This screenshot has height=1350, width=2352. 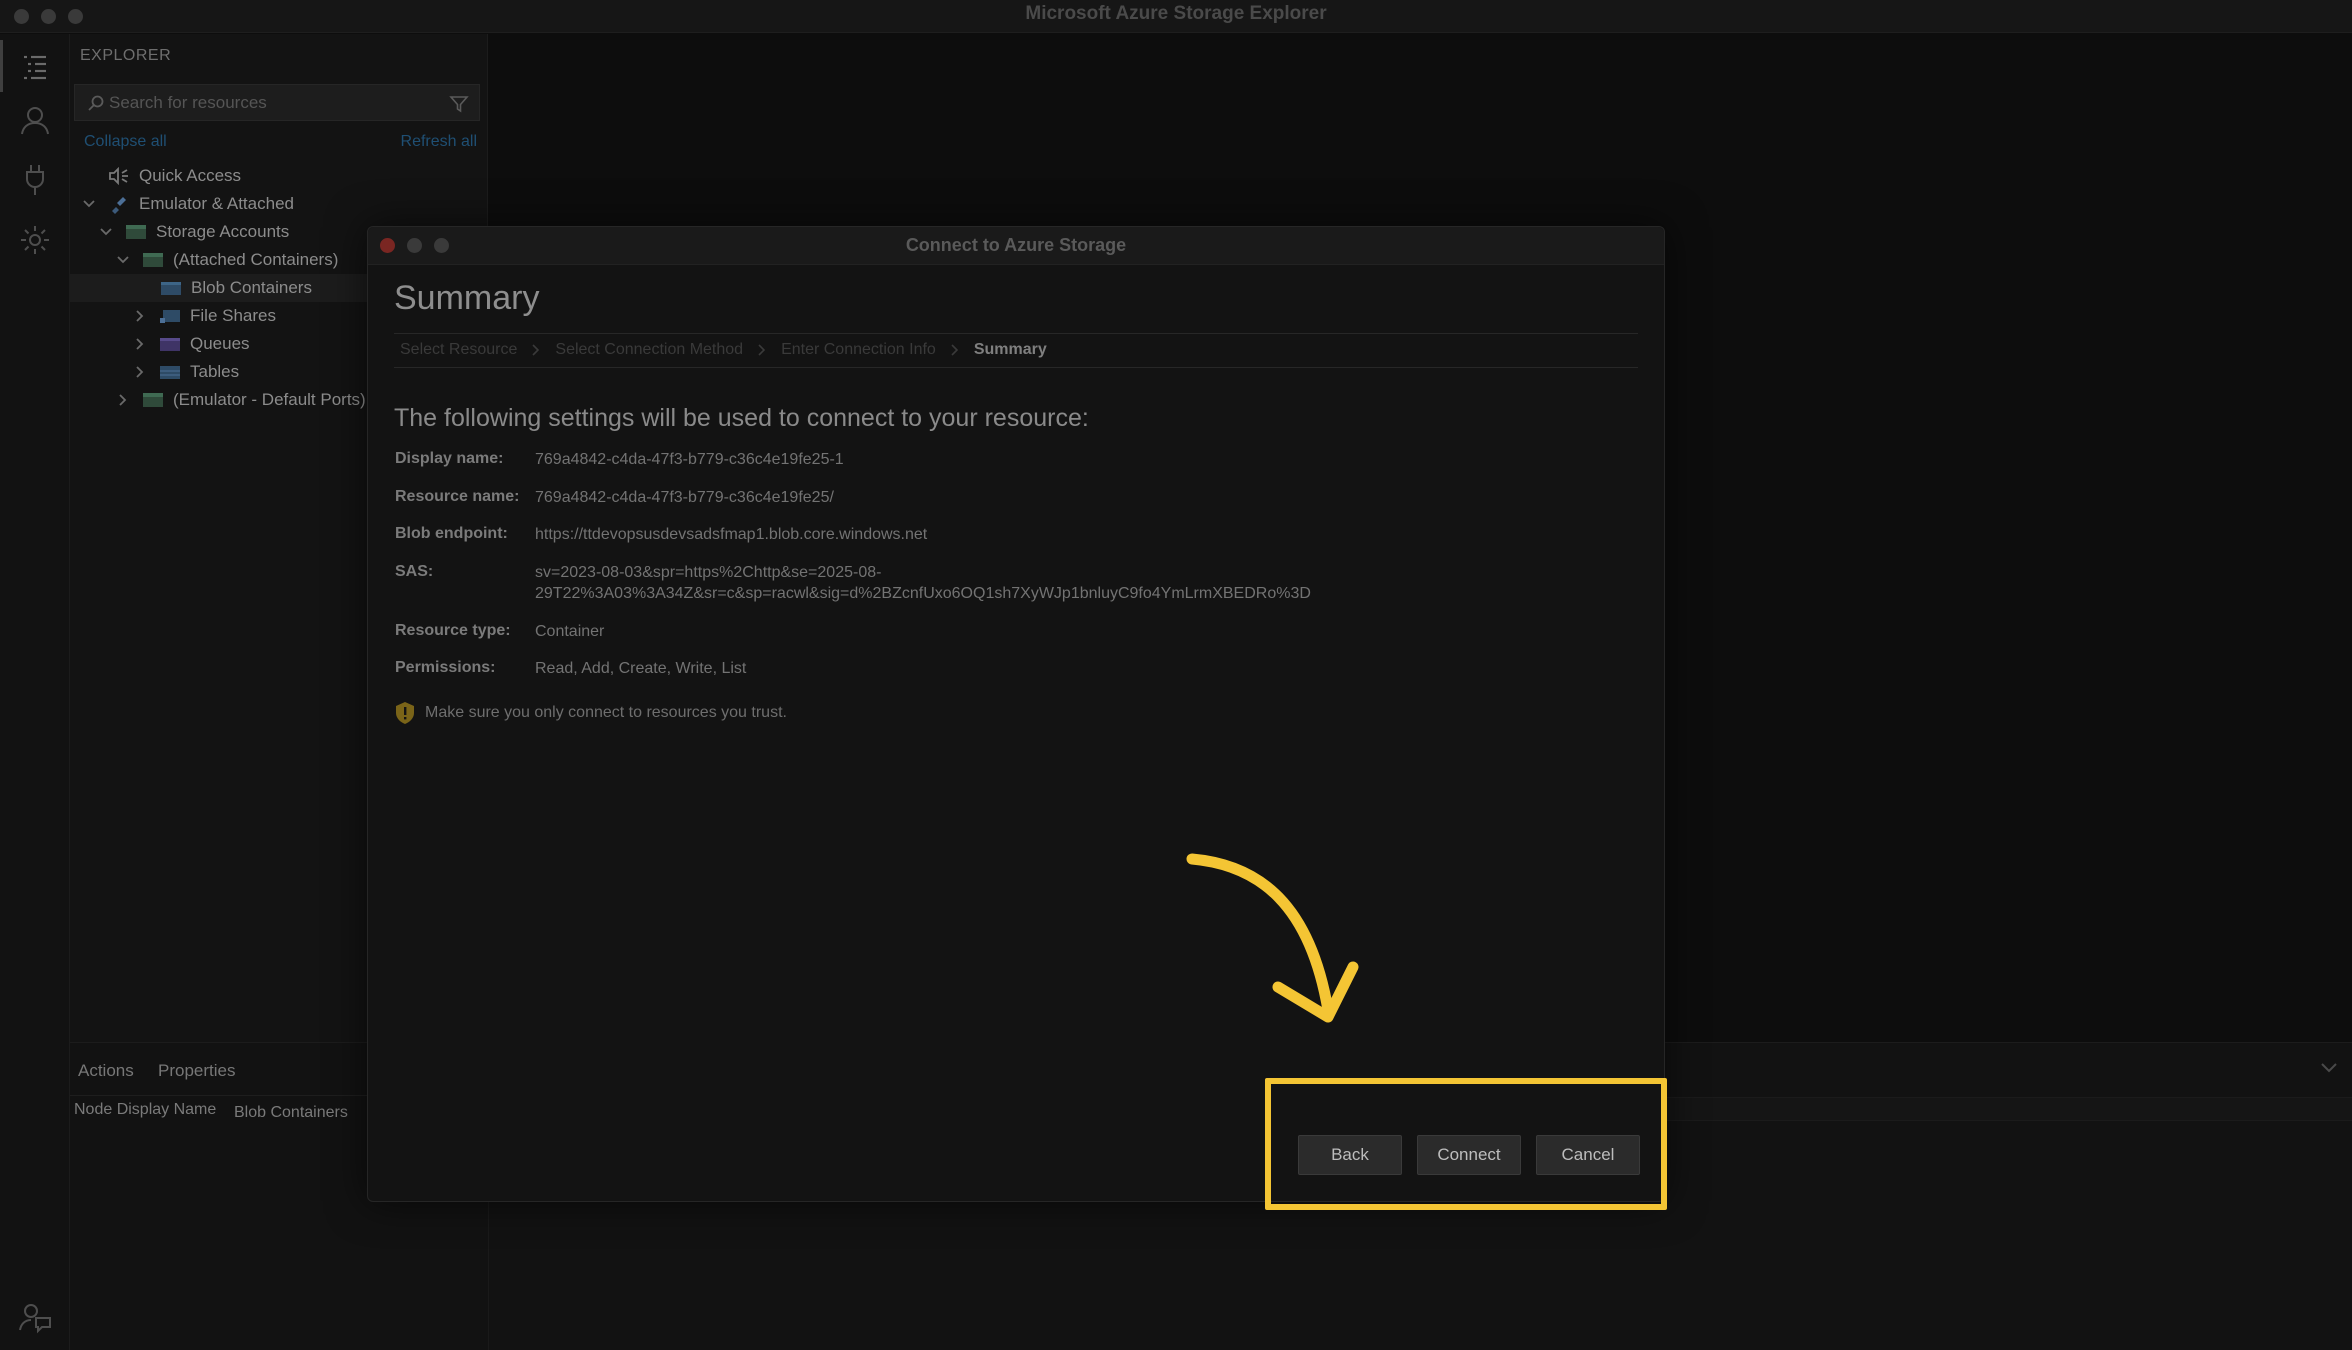 What do you see at coordinates (251, 287) in the screenshot?
I see `tree-item-label: Blob Containers` at bounding box center [251, 287].